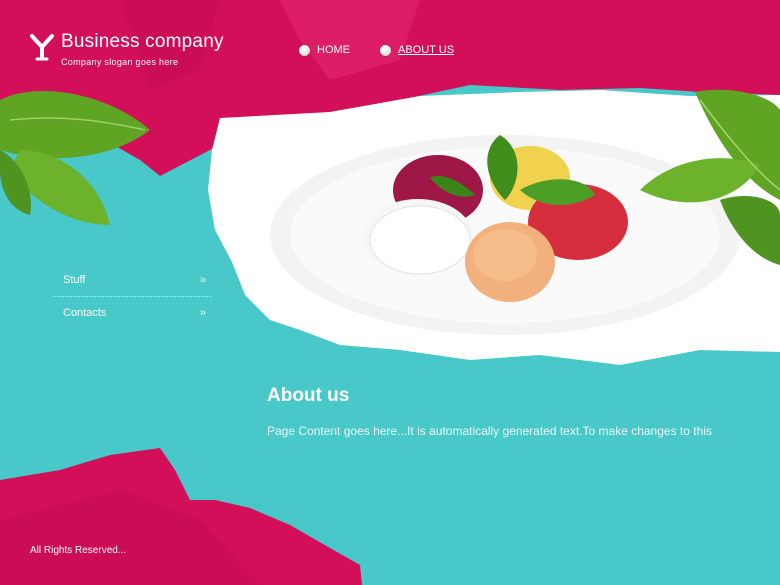  I want to click on brand-title: Business company, so click(142, 42).